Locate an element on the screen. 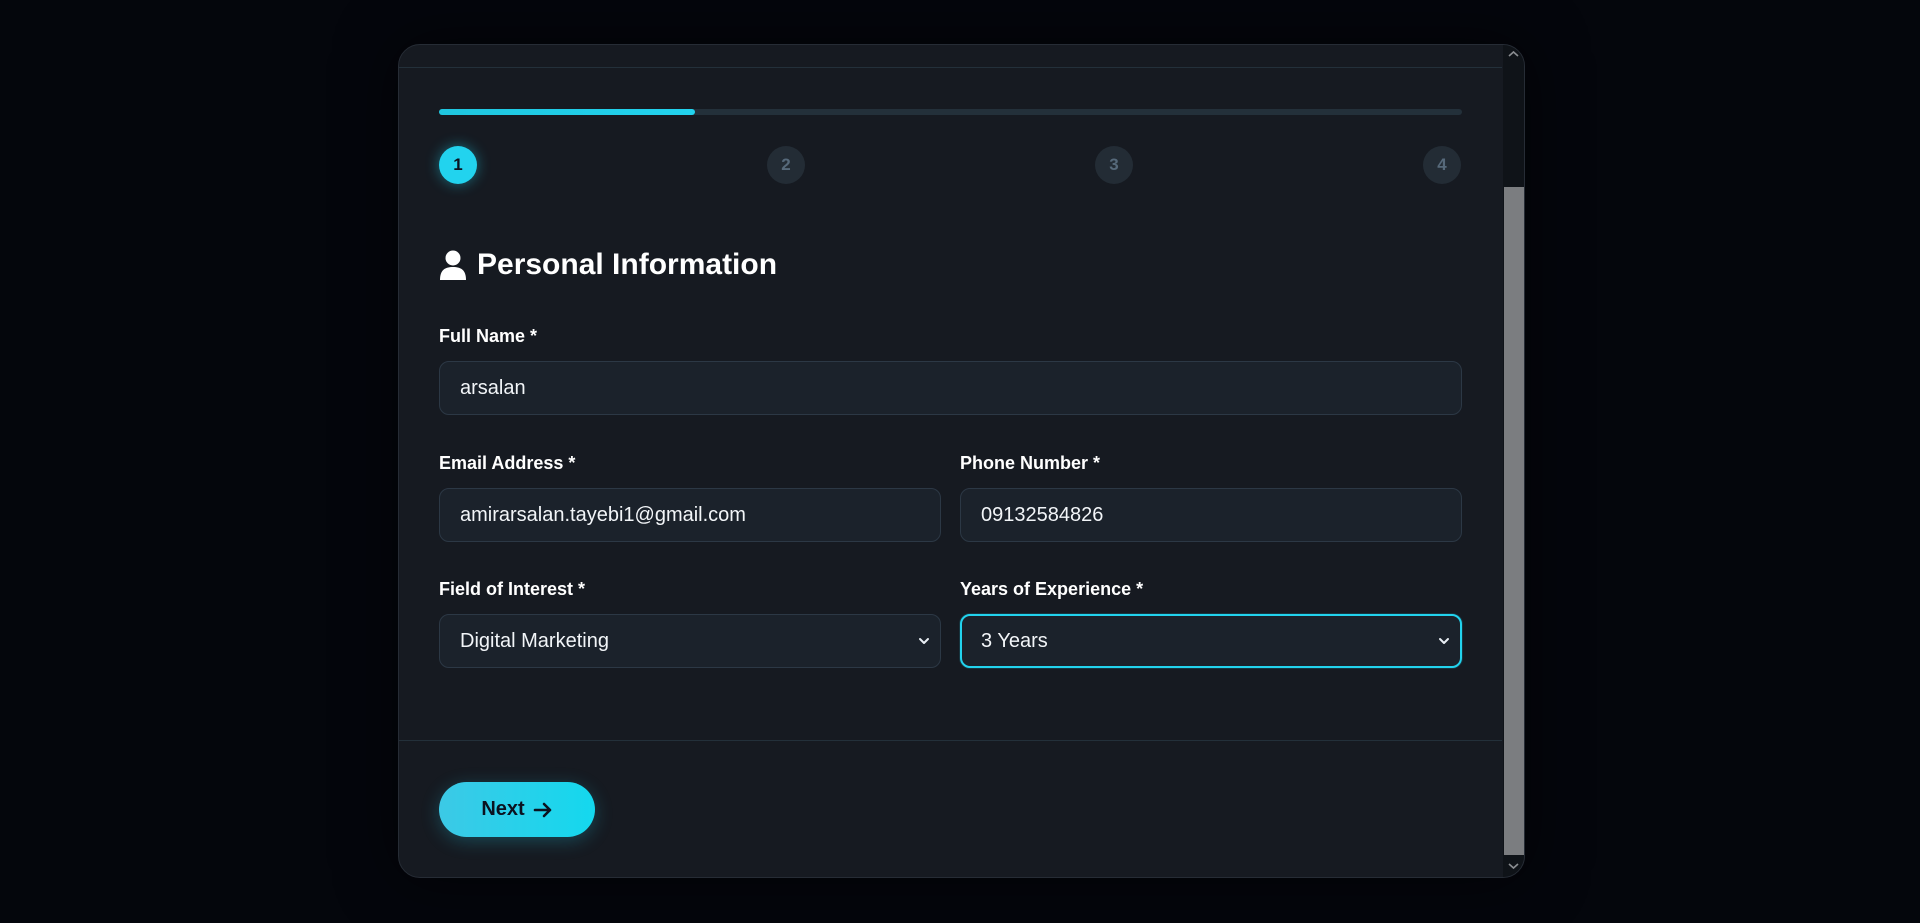 The width and height of the screenshot is (1920, 923). progress-fill is located at coordinates (567, 112).